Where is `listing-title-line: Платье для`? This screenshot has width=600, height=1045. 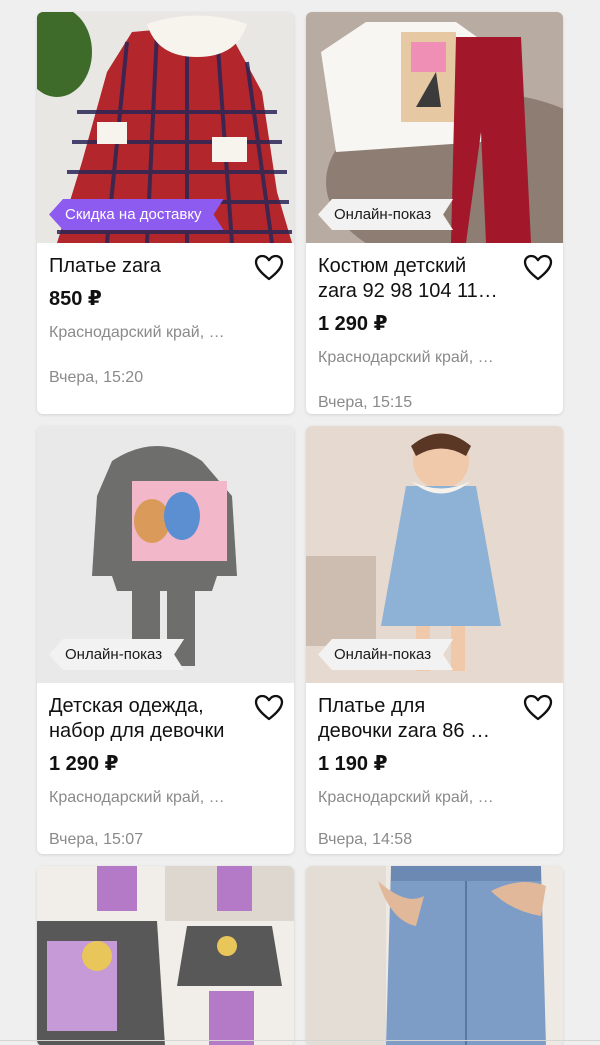
listing-title-line: Платье для is located at coordinates (372, 706).